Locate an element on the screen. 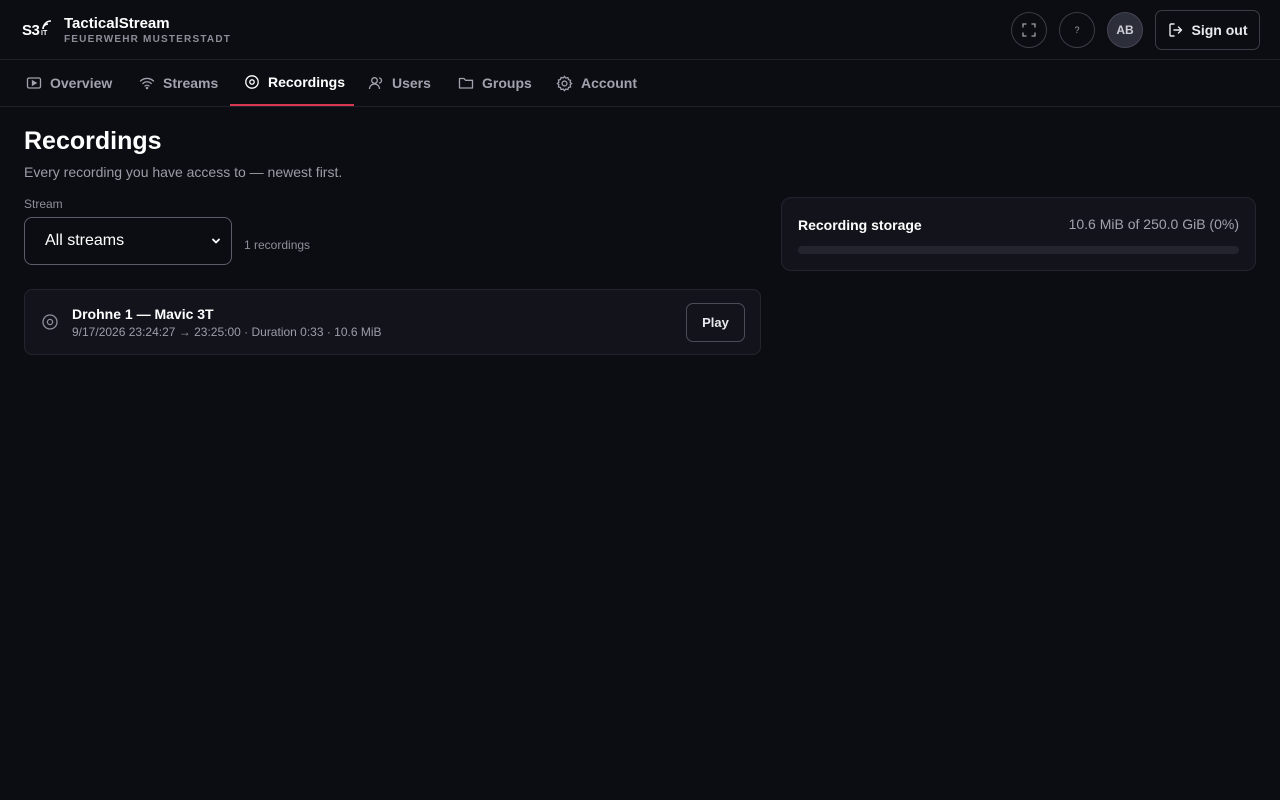 The height and width of the screenshot is (800, 1280). tab-label: Groups is located at coordinates (507, 83).